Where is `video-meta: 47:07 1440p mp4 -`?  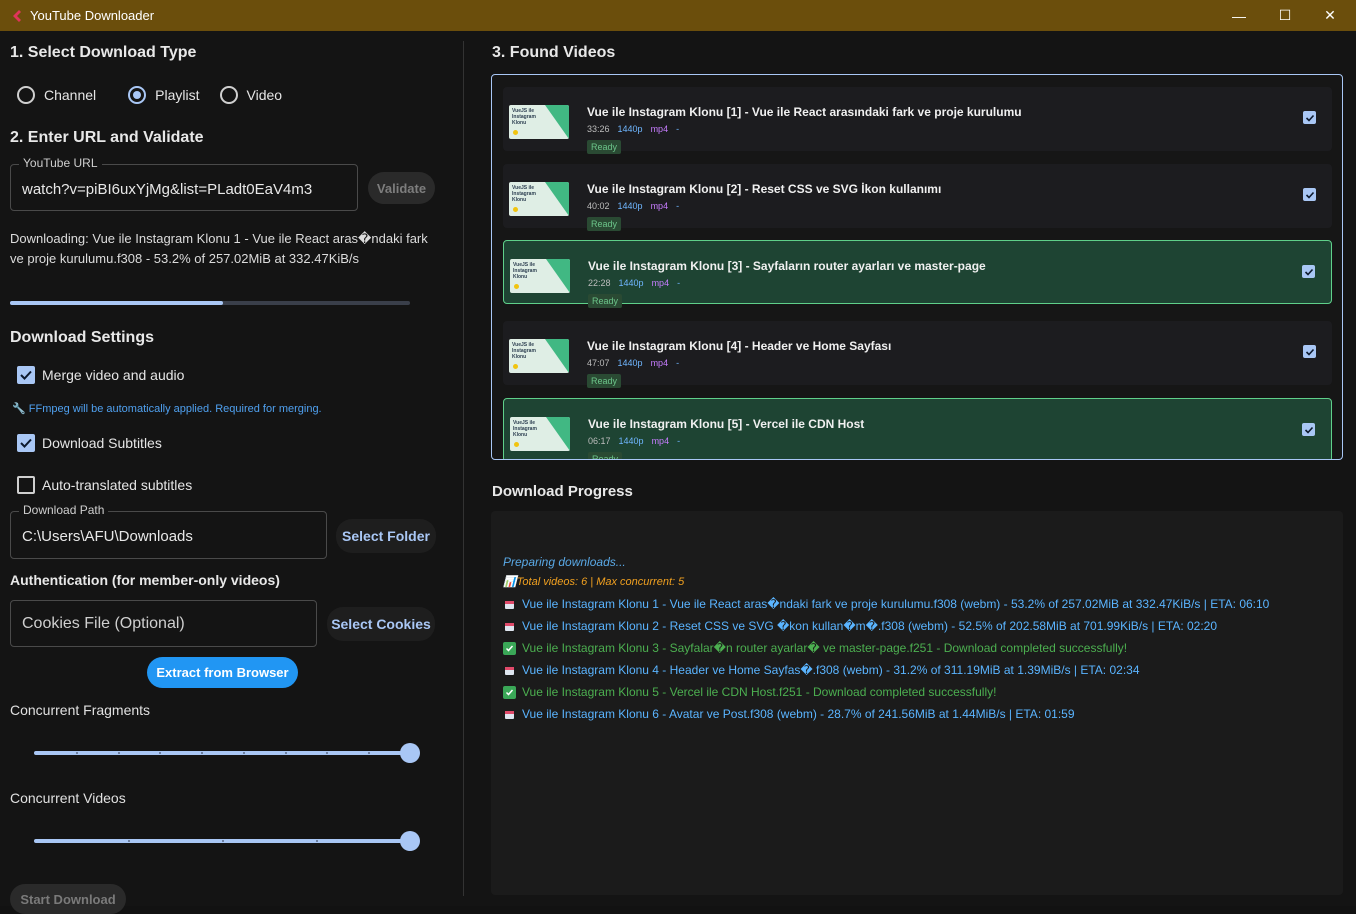
video-meta: 47:07 1440p mp4 - is located at coordinates (633, 363).